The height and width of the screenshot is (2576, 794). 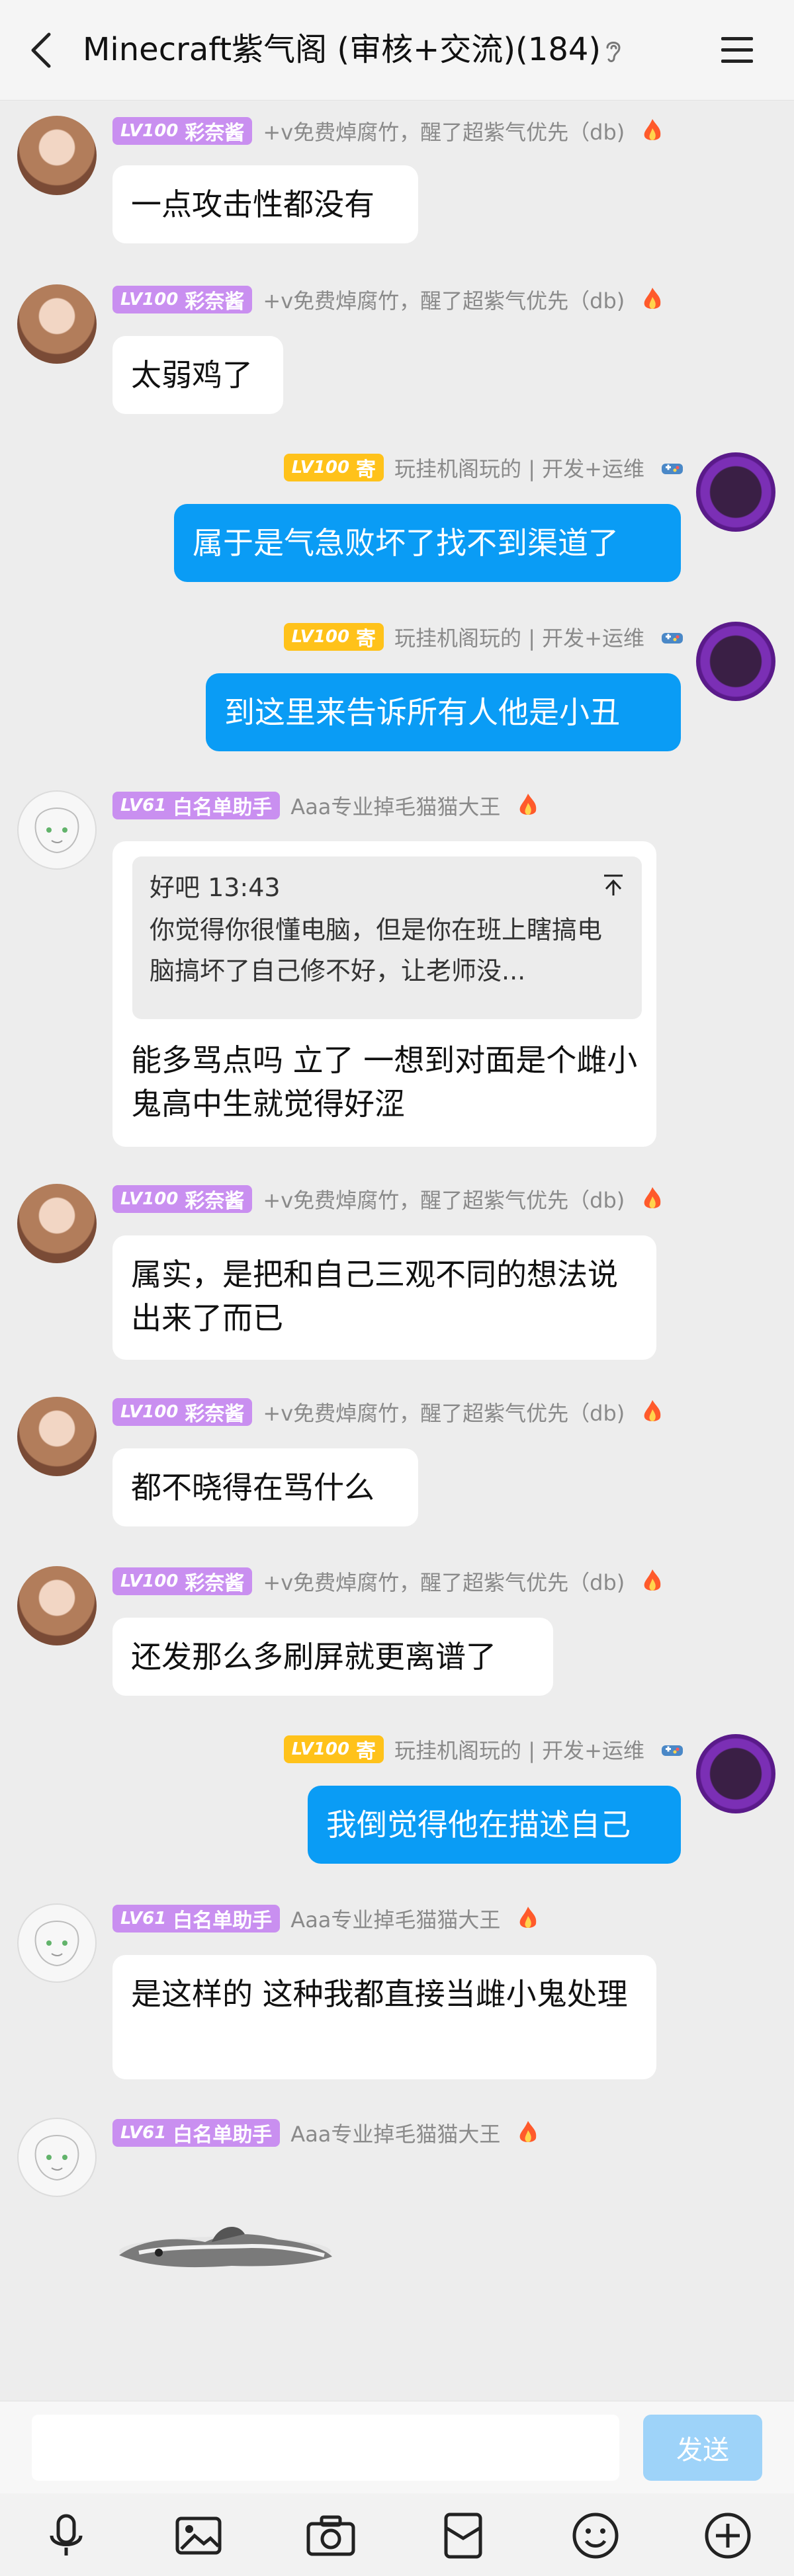 I want to click on message-bubble: 太弱鸡了, so click(x=197, y=375).